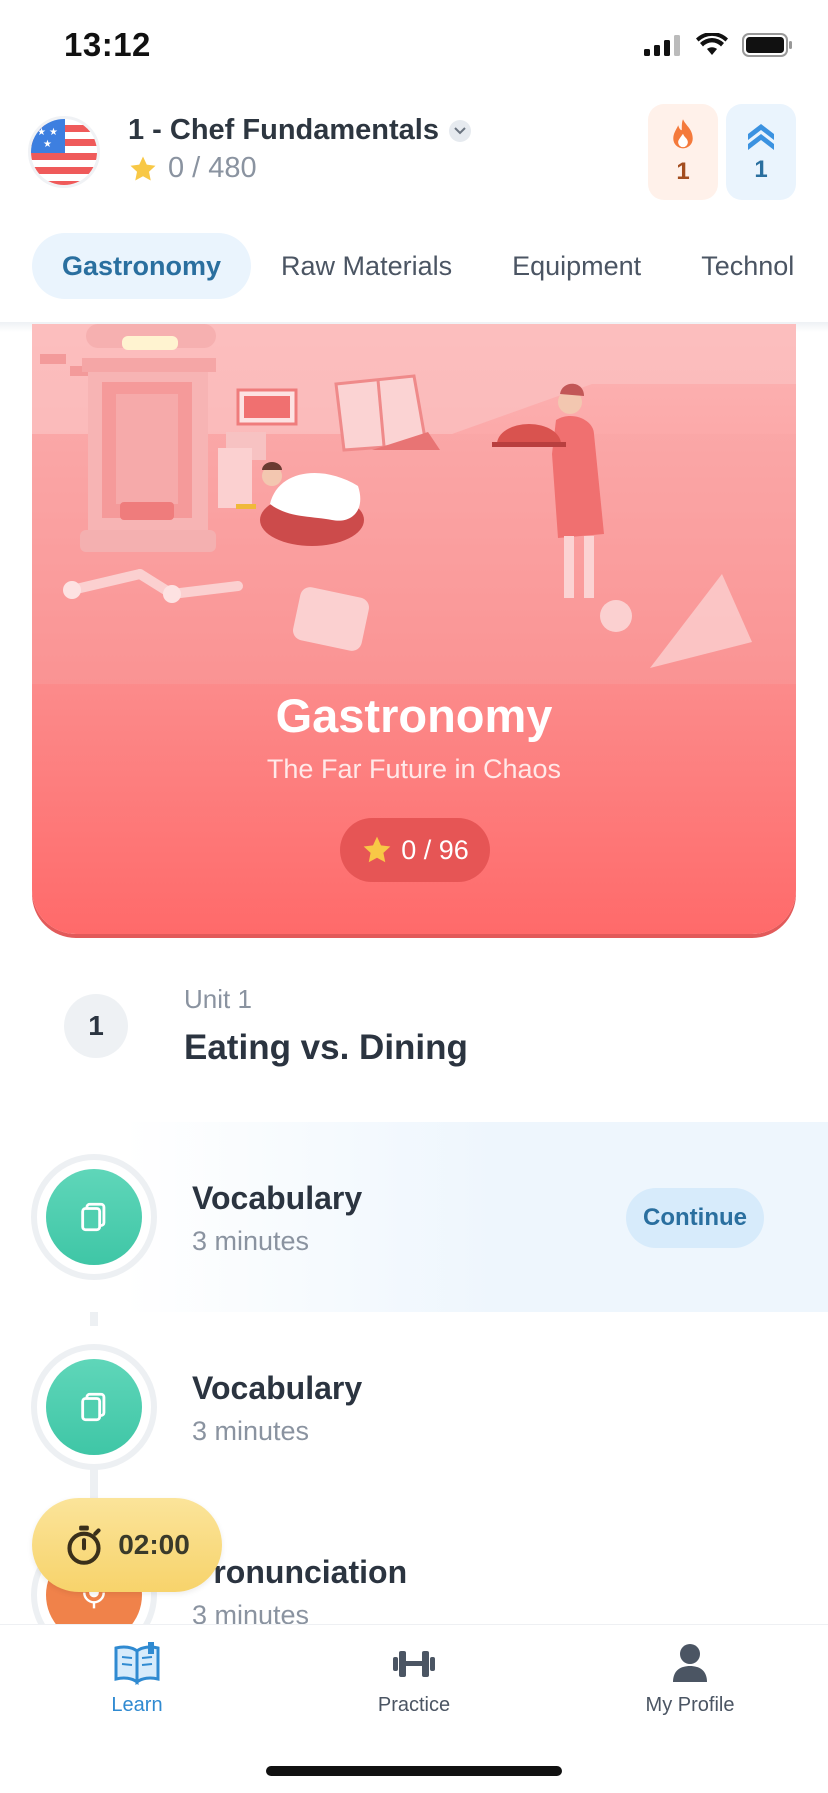 This screenshot has width=828, height=1793. Describe the element at coordinates (414, 1678) in the screenshot. I see `nav-practice: Practice` at that location.